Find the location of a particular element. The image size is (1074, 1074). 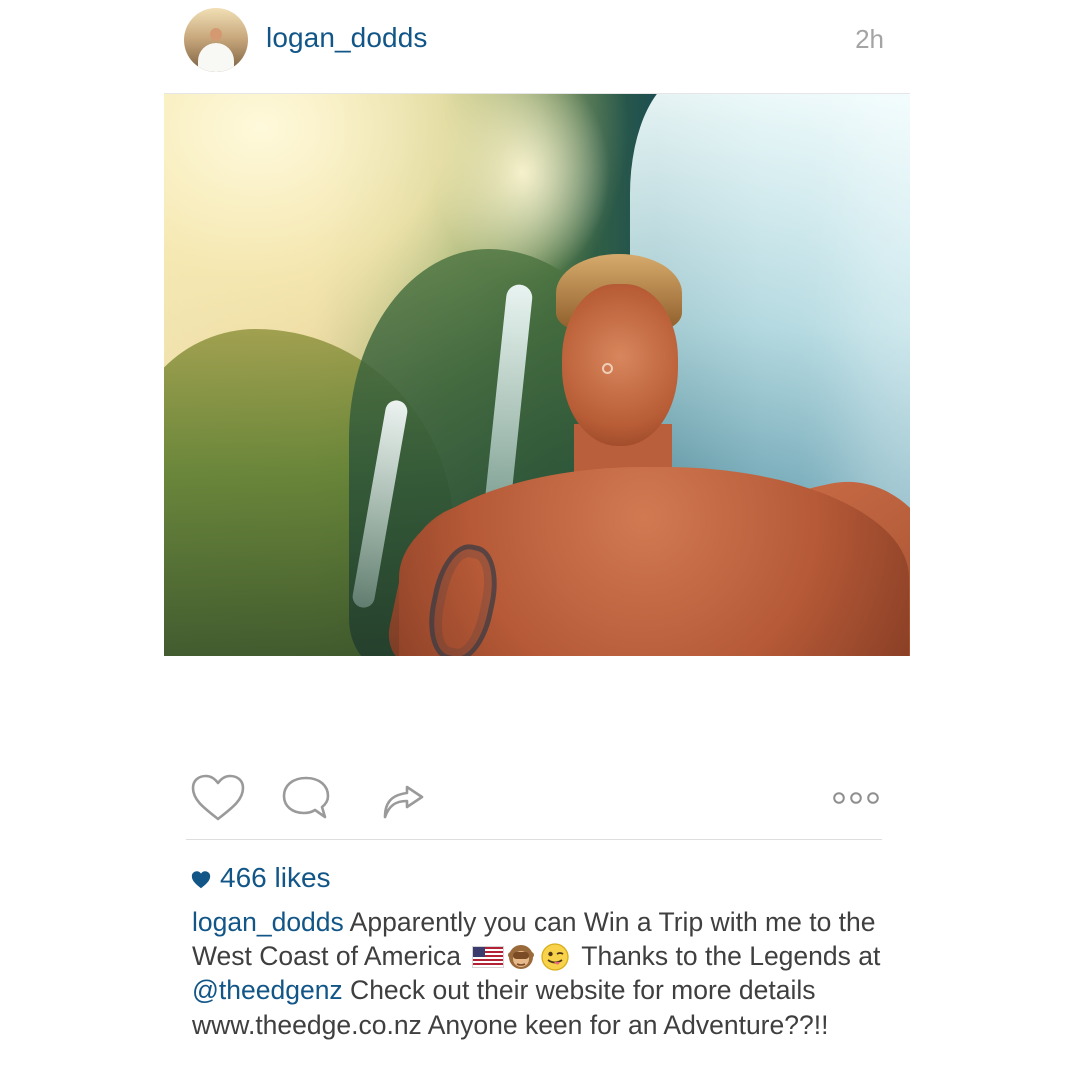

more-options-button is located at coordinates (856, 798).